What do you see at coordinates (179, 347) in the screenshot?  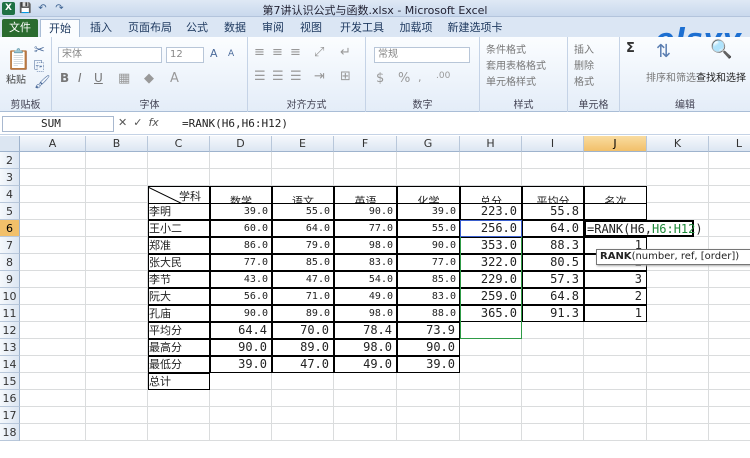 I see `summary-label: 最高分` at bounding box center [179, 347].